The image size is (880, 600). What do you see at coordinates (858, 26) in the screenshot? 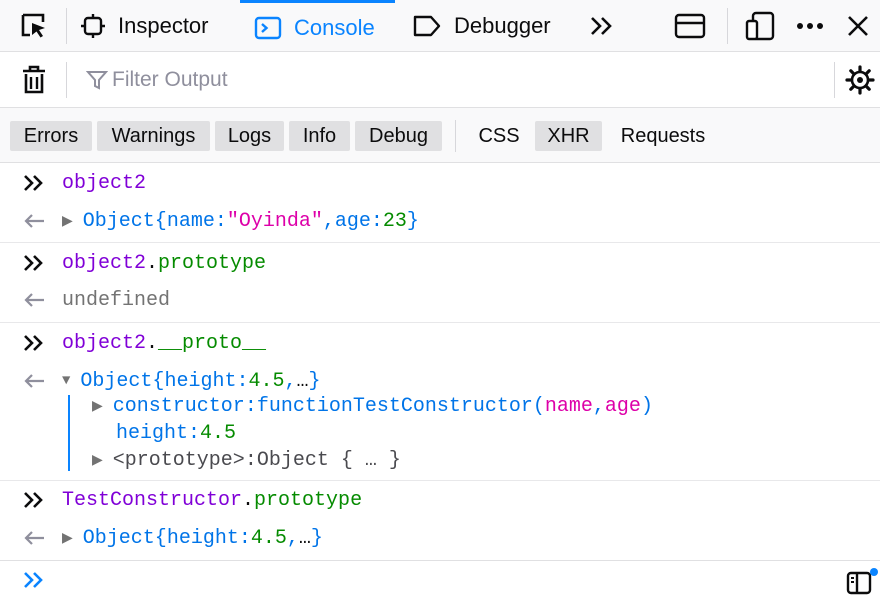
I see `close-icon` at bounding box center [858, 26].